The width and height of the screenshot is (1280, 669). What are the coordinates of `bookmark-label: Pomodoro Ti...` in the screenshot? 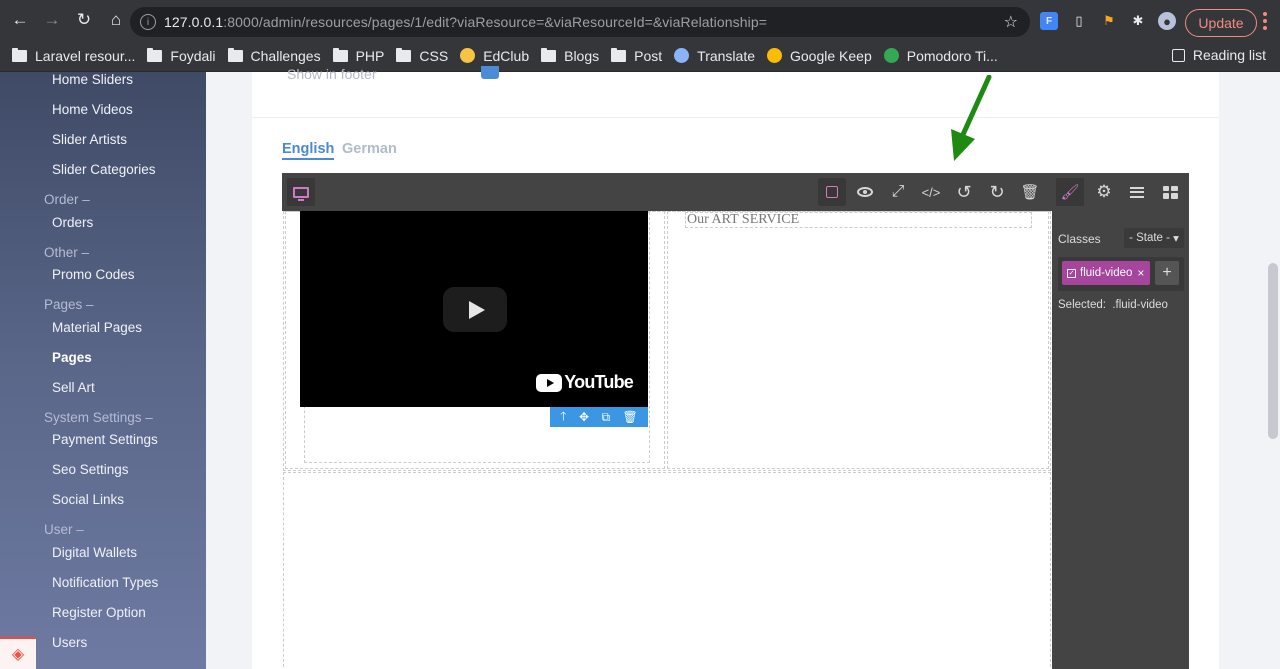 It's located at (952, 55).